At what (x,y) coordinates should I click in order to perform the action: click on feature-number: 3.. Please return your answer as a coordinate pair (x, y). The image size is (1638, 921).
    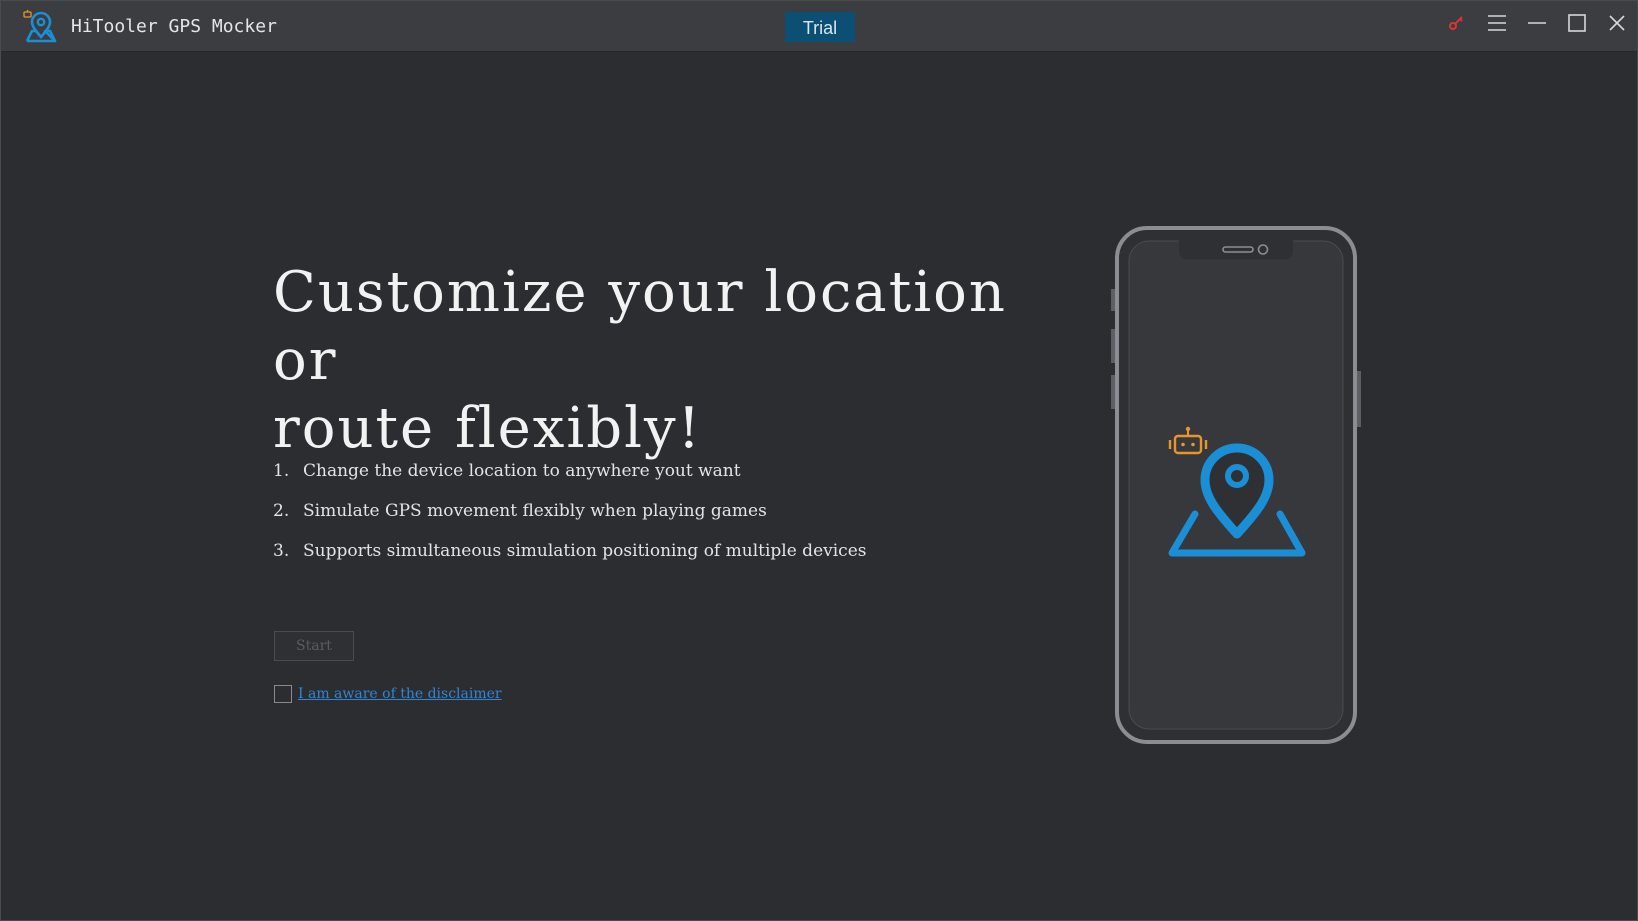
    Looking at the image, I should click on (281, 551).